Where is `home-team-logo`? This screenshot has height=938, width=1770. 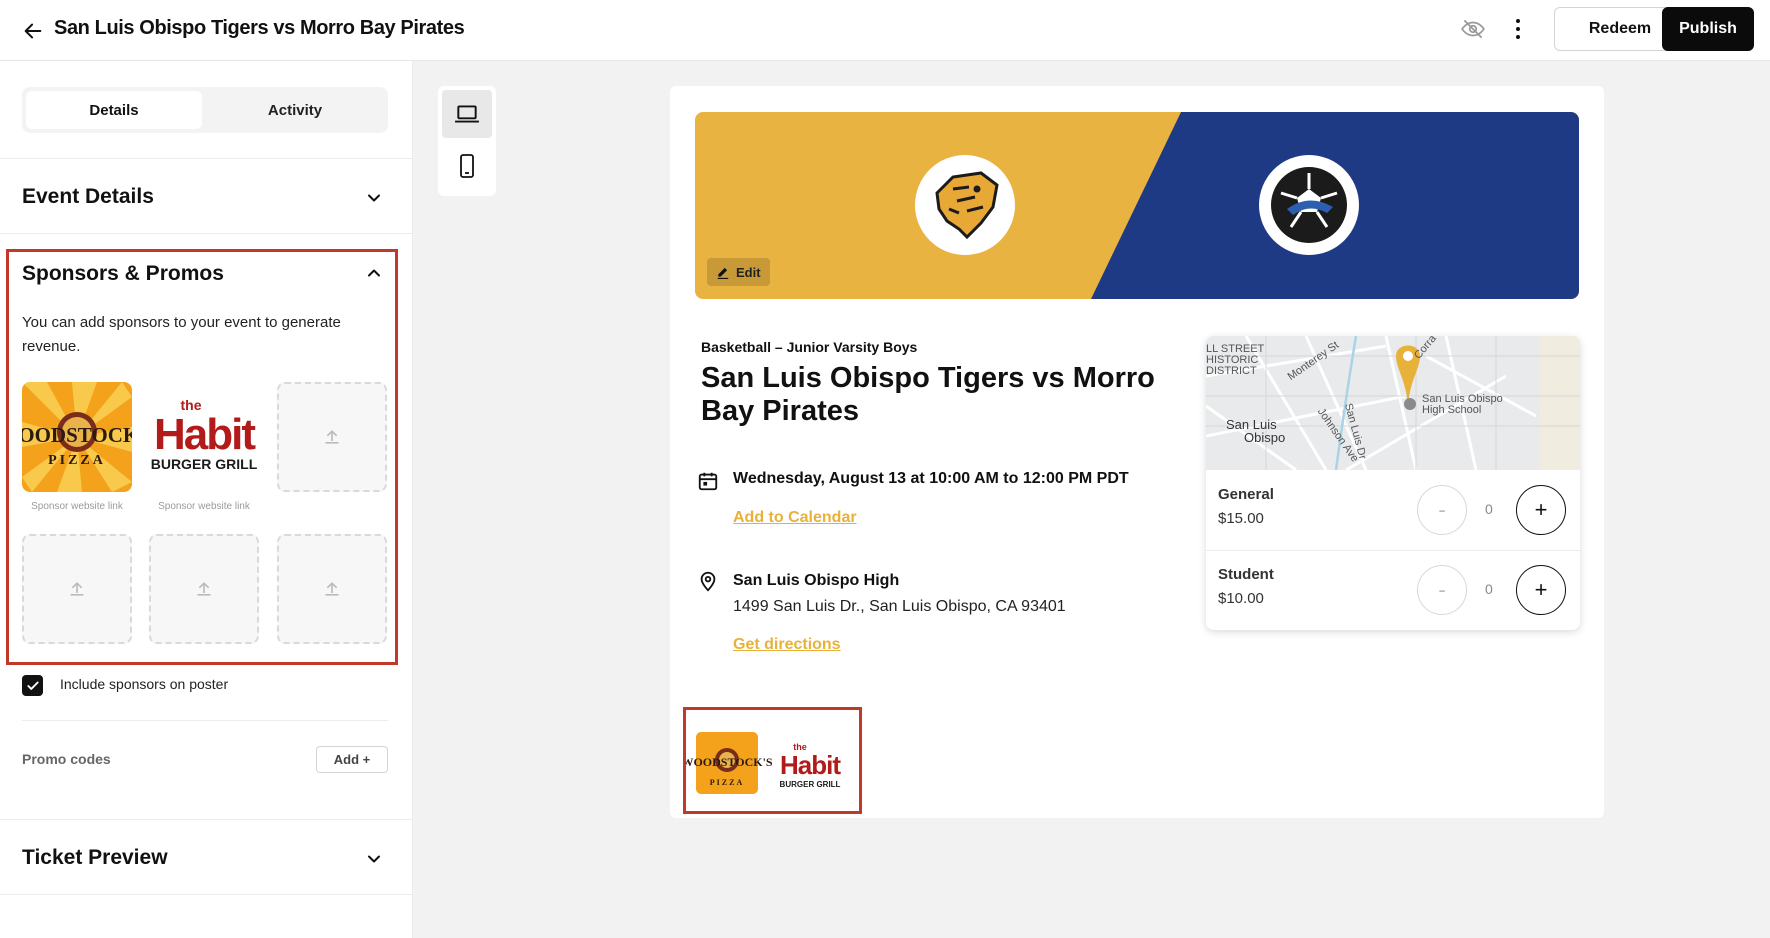
home-team-logo is located at coordinates (965, 205).